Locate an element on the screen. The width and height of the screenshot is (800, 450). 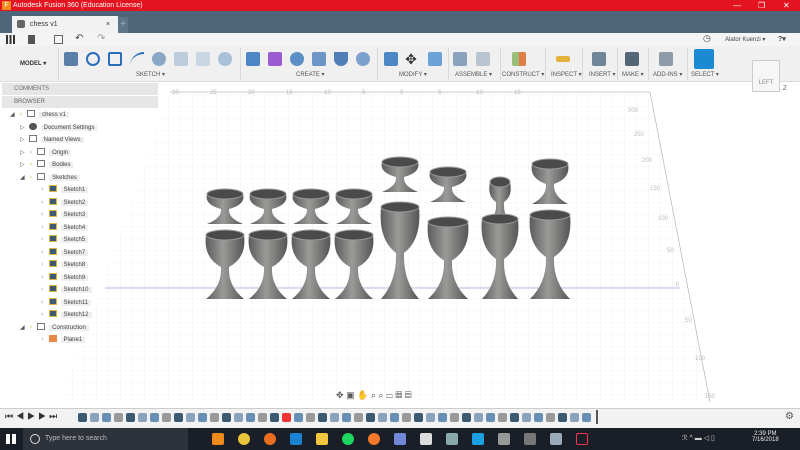
view-cube-face: LEFT is located at coordinates (766, 83).